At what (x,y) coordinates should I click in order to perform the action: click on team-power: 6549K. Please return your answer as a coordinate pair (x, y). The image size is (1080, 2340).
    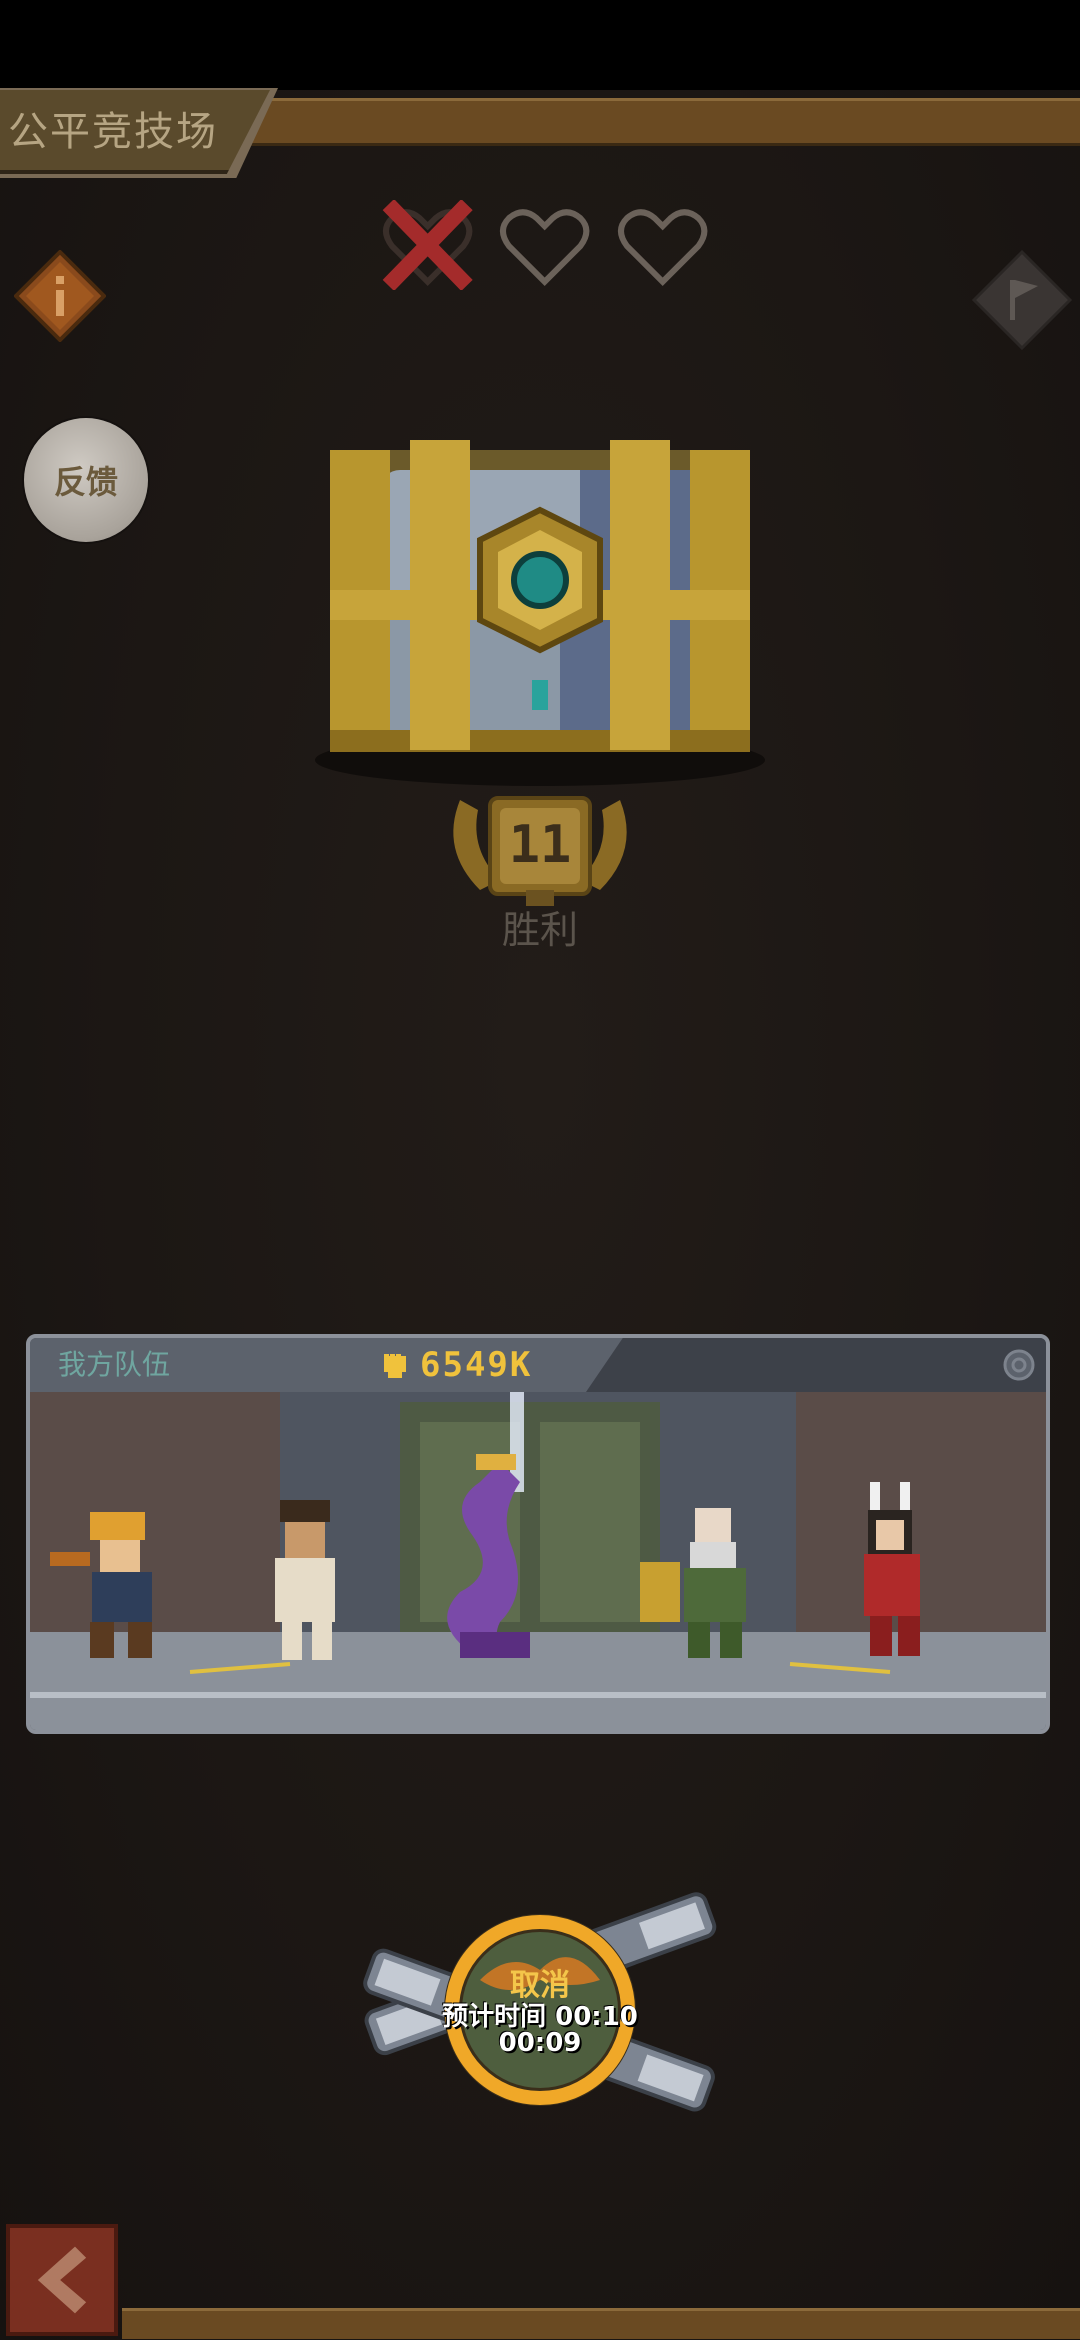
    Looking at the image, I should click on (476, 1365).